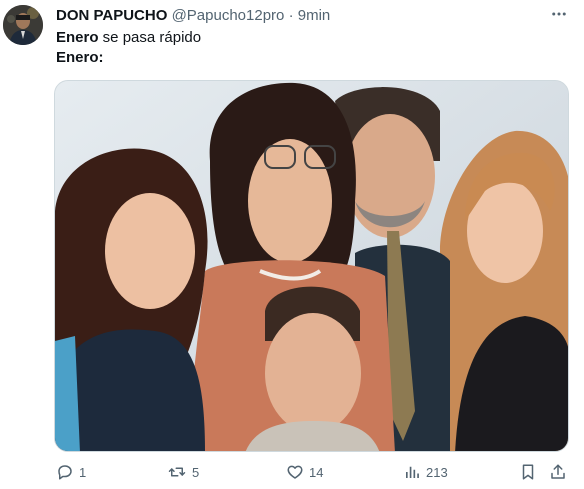  I want to click on share-icon, so click(558, 472).